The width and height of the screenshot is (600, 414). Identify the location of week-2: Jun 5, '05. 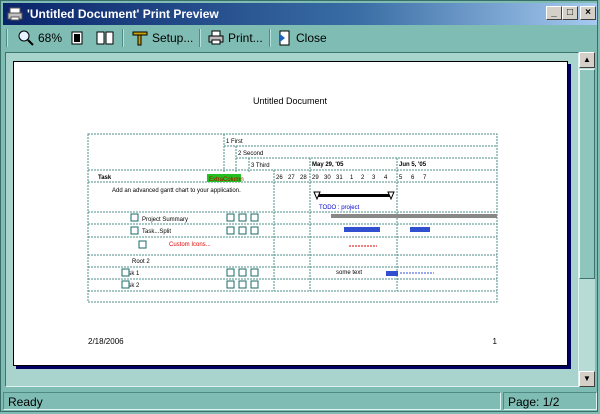
(413, 165).